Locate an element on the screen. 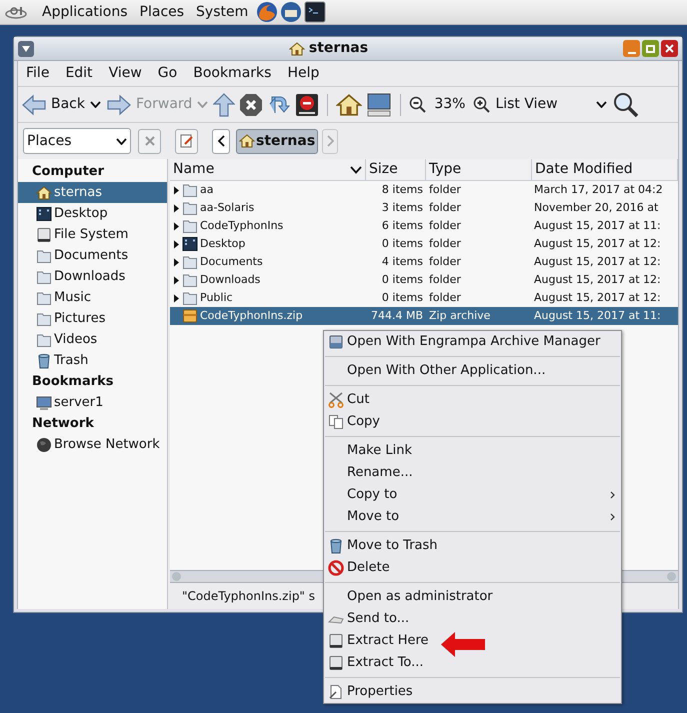 This screenshot has height=713, width=687. sidebar-heading: Computer is located at coordinates (68, 172).